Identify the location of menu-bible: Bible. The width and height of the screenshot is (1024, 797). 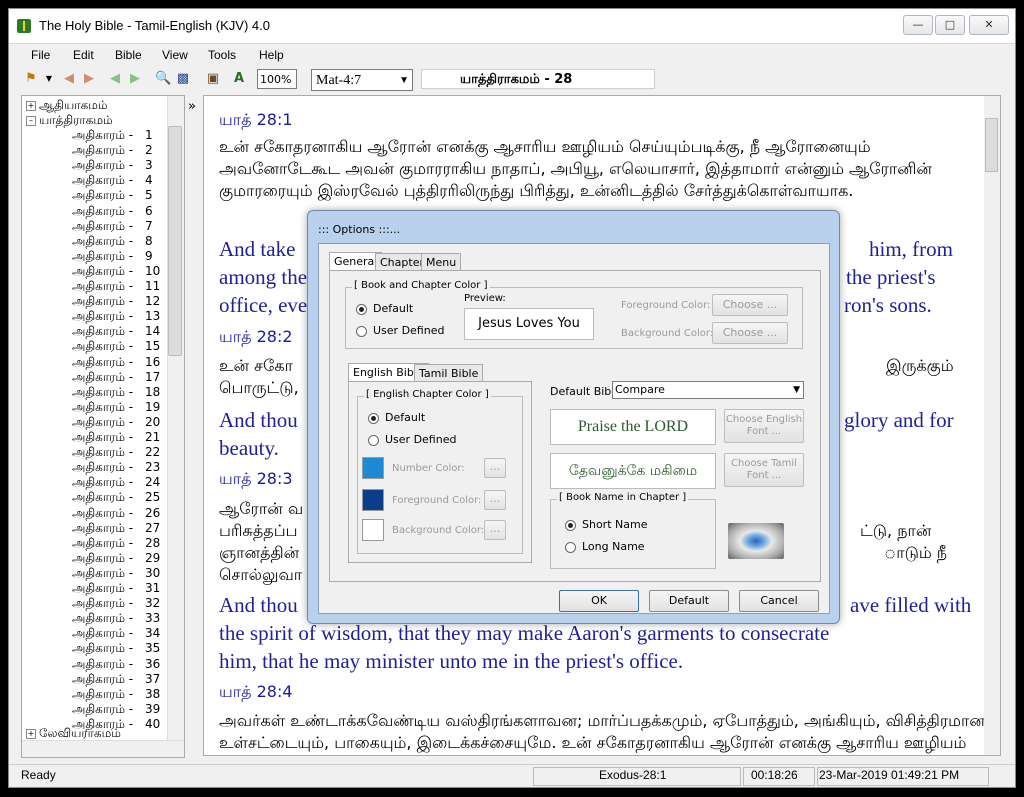
(128, 55).